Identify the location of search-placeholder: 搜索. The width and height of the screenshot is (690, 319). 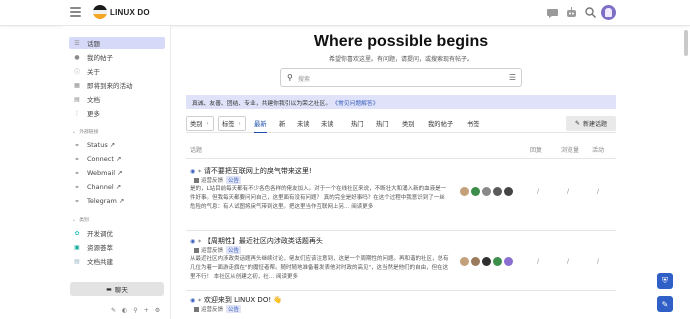
(304, 79).